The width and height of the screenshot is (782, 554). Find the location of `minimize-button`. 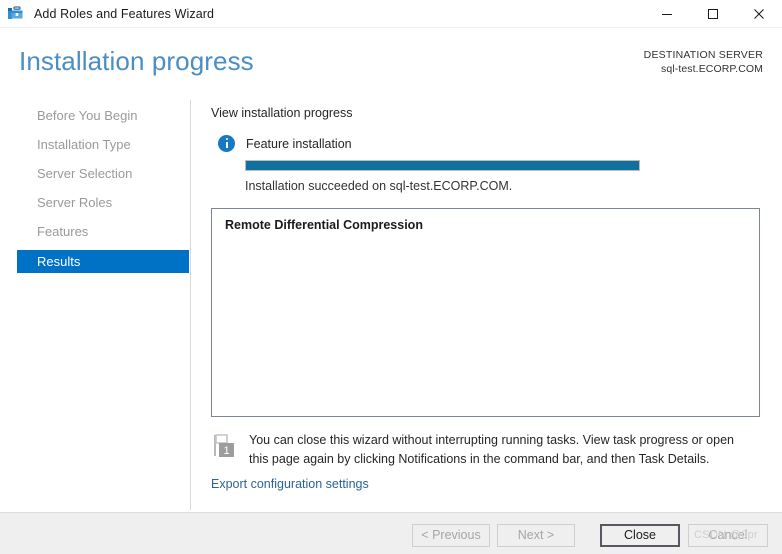

minimize-button is located at coordinates (667, 13).